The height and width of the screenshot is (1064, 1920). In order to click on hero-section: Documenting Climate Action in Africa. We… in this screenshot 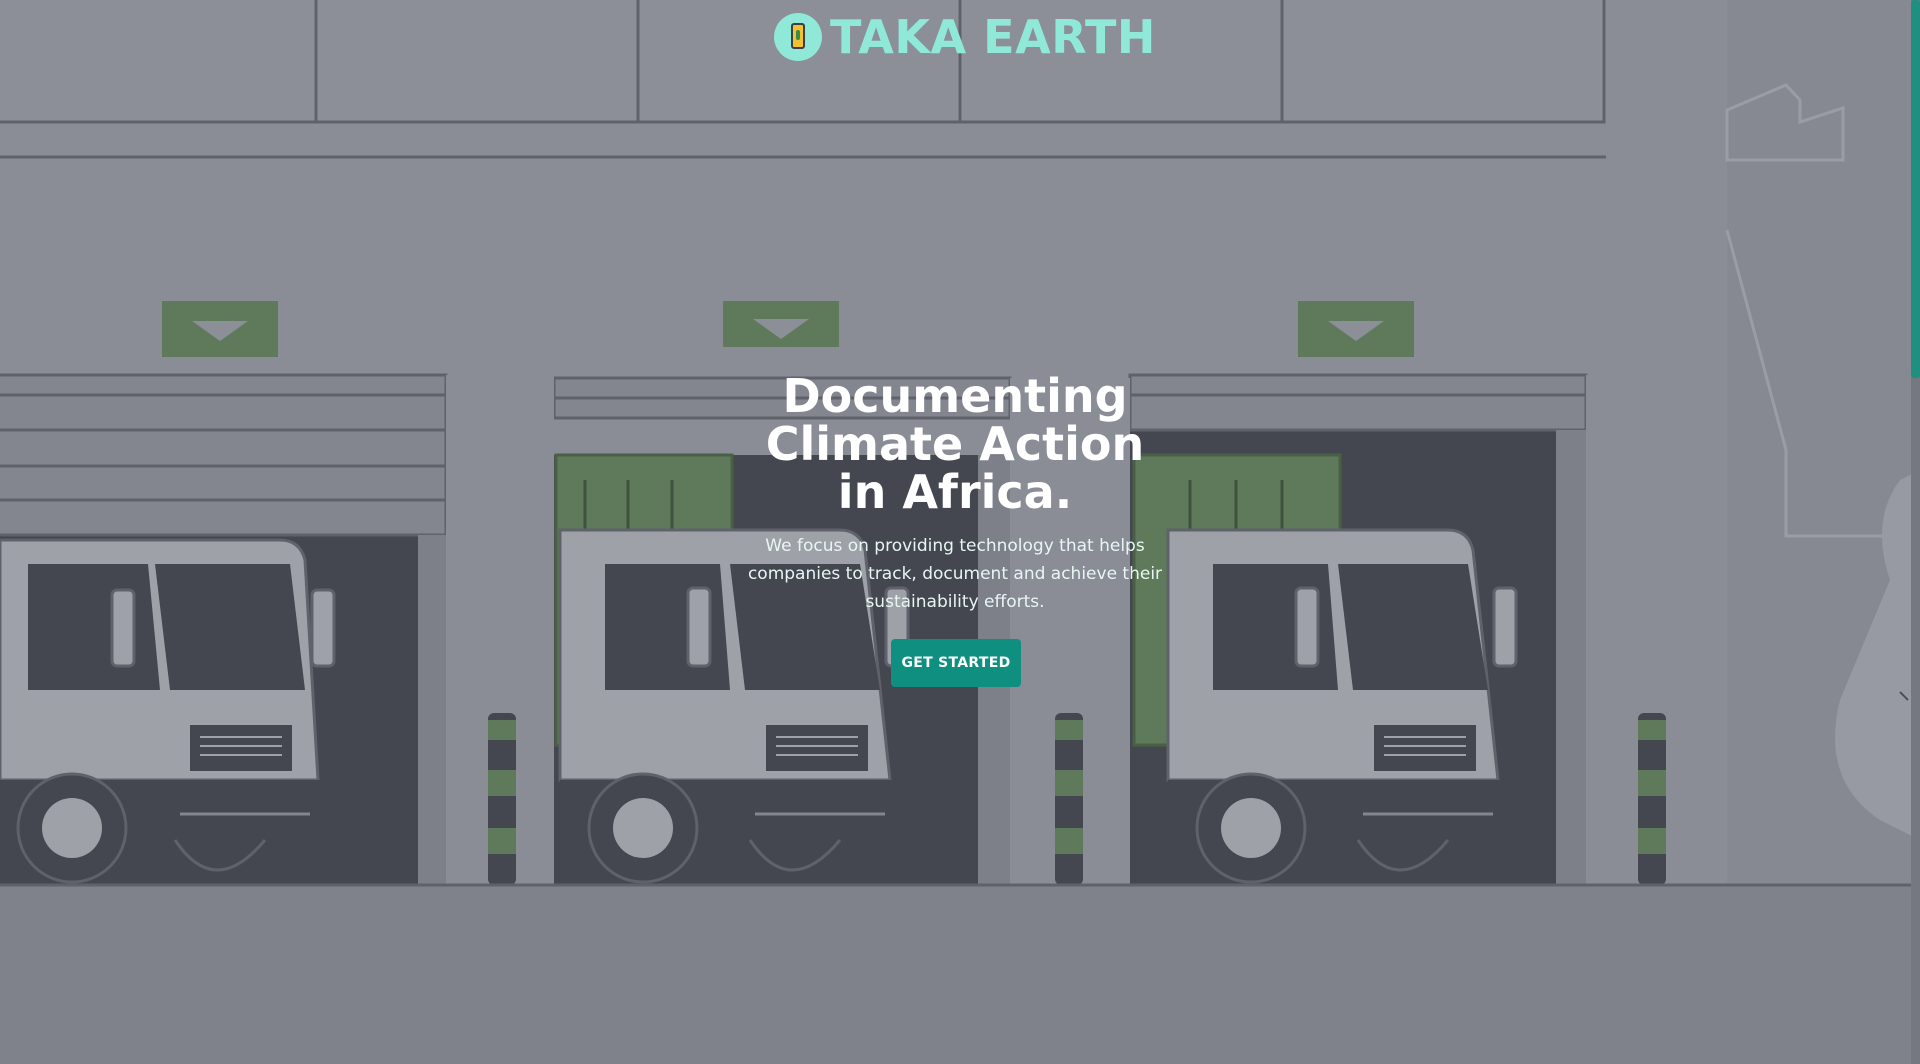, I will do `click(955, 494)`.